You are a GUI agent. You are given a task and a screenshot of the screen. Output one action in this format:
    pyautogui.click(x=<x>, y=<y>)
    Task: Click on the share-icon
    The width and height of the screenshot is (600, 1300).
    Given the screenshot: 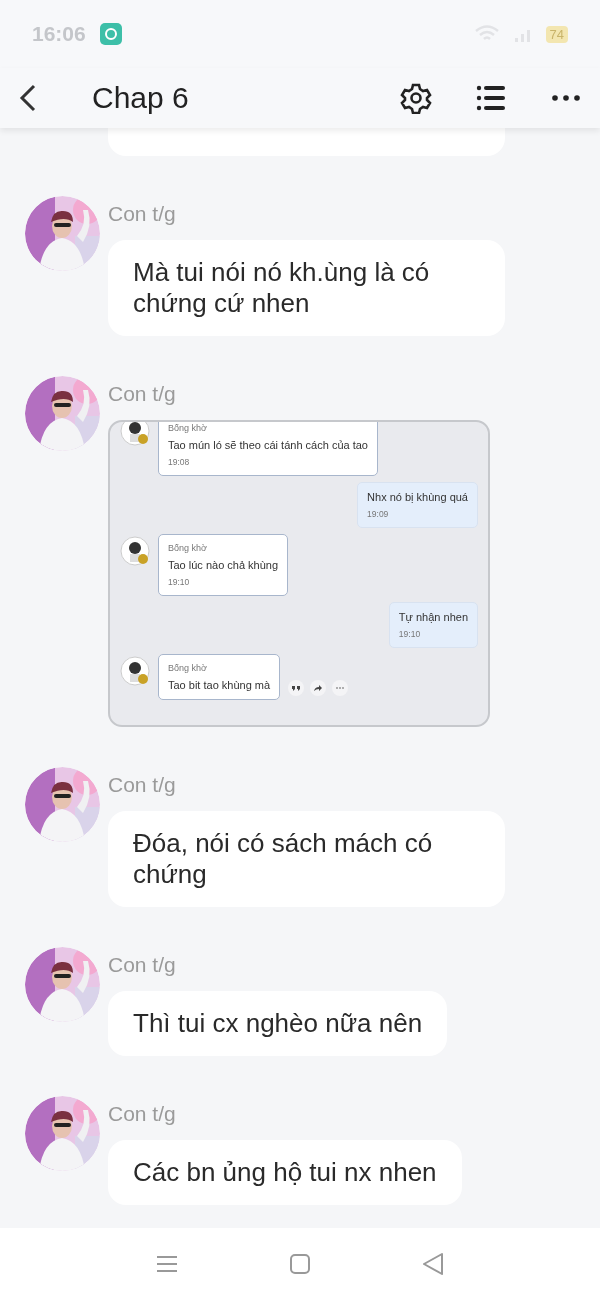 What is the action you would take?
    pyautogui.click(x=318, y=688)
    